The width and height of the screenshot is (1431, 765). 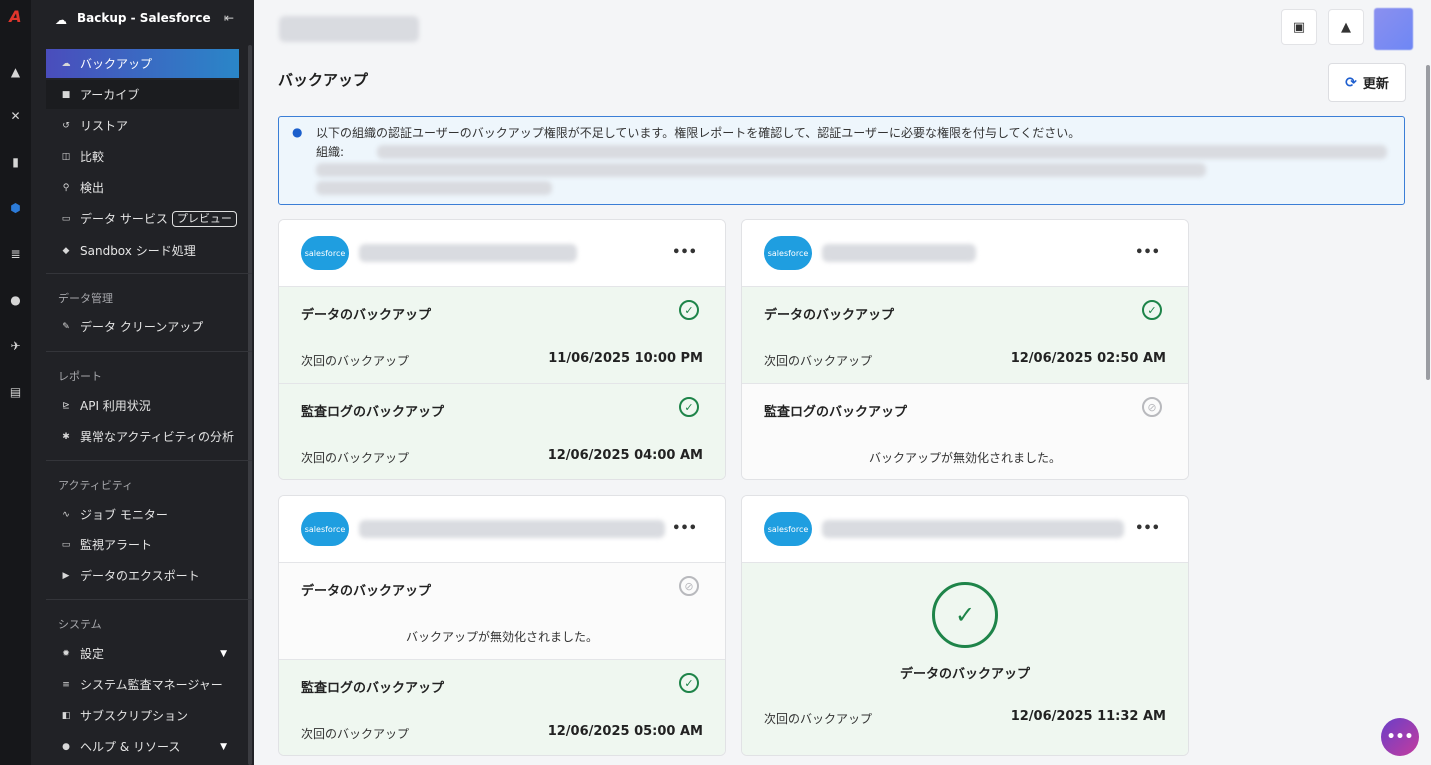 What do you see at coordinates (142, 250) in the screenshot?
I see `sidebar-item-sandbox-seeding: ◆ Sandbox シード処理` at bounding box center [142, 250].